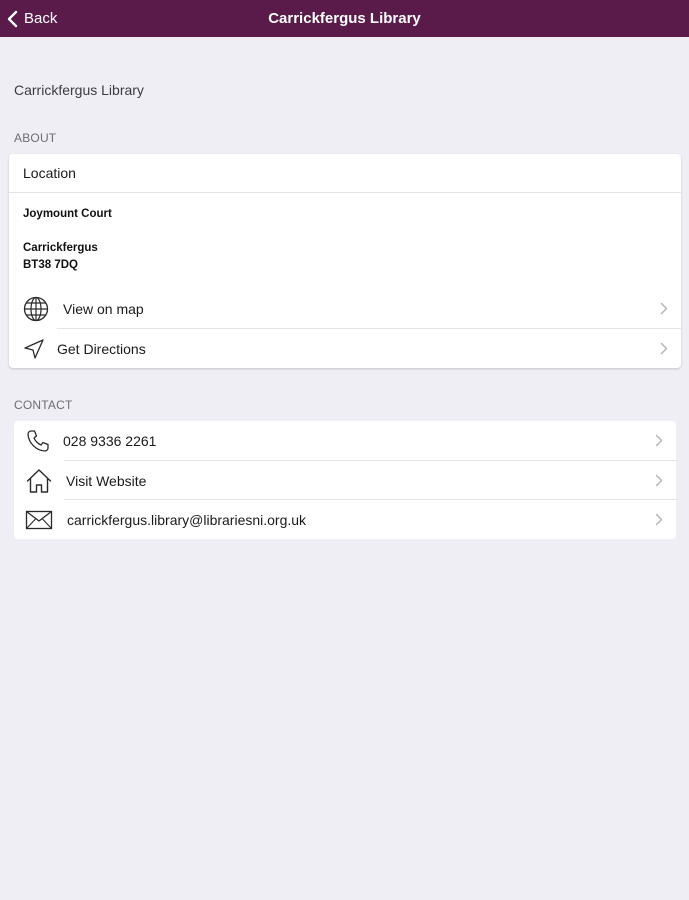 Image resolution: width=689 pixels, height=900 pixels. What do you see at coordinates (110, 440) in the screenshot?
I see `phone-number-label: 028 9336 2261` at bounding box center [110, 440].